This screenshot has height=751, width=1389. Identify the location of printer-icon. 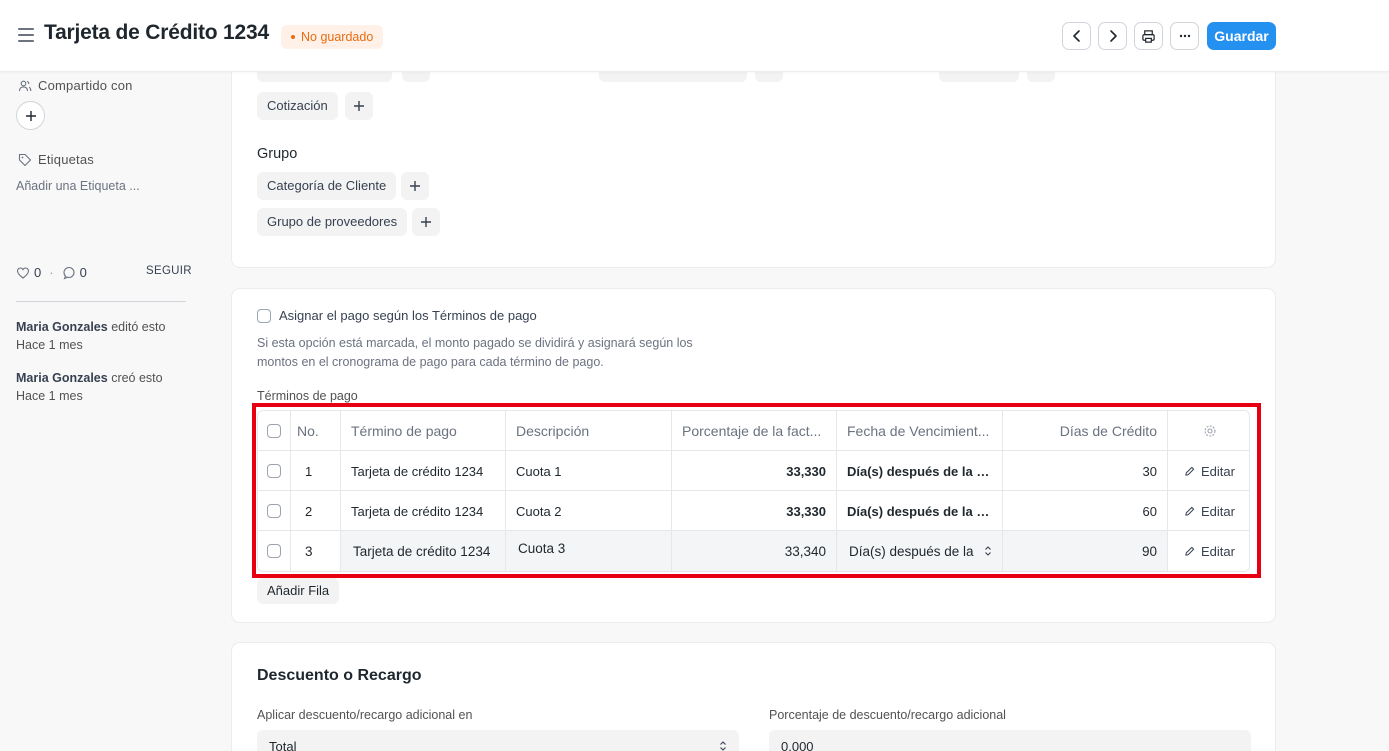
(1148, 36).